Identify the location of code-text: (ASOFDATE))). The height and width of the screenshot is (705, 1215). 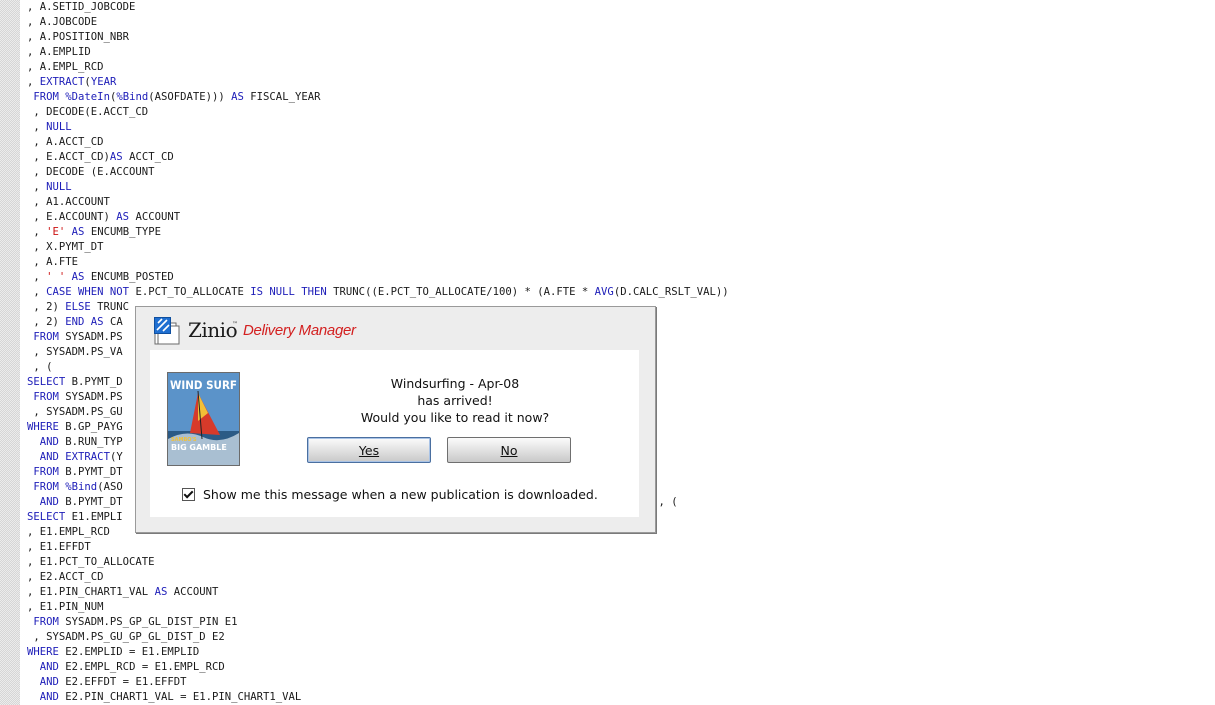
(190, 97).